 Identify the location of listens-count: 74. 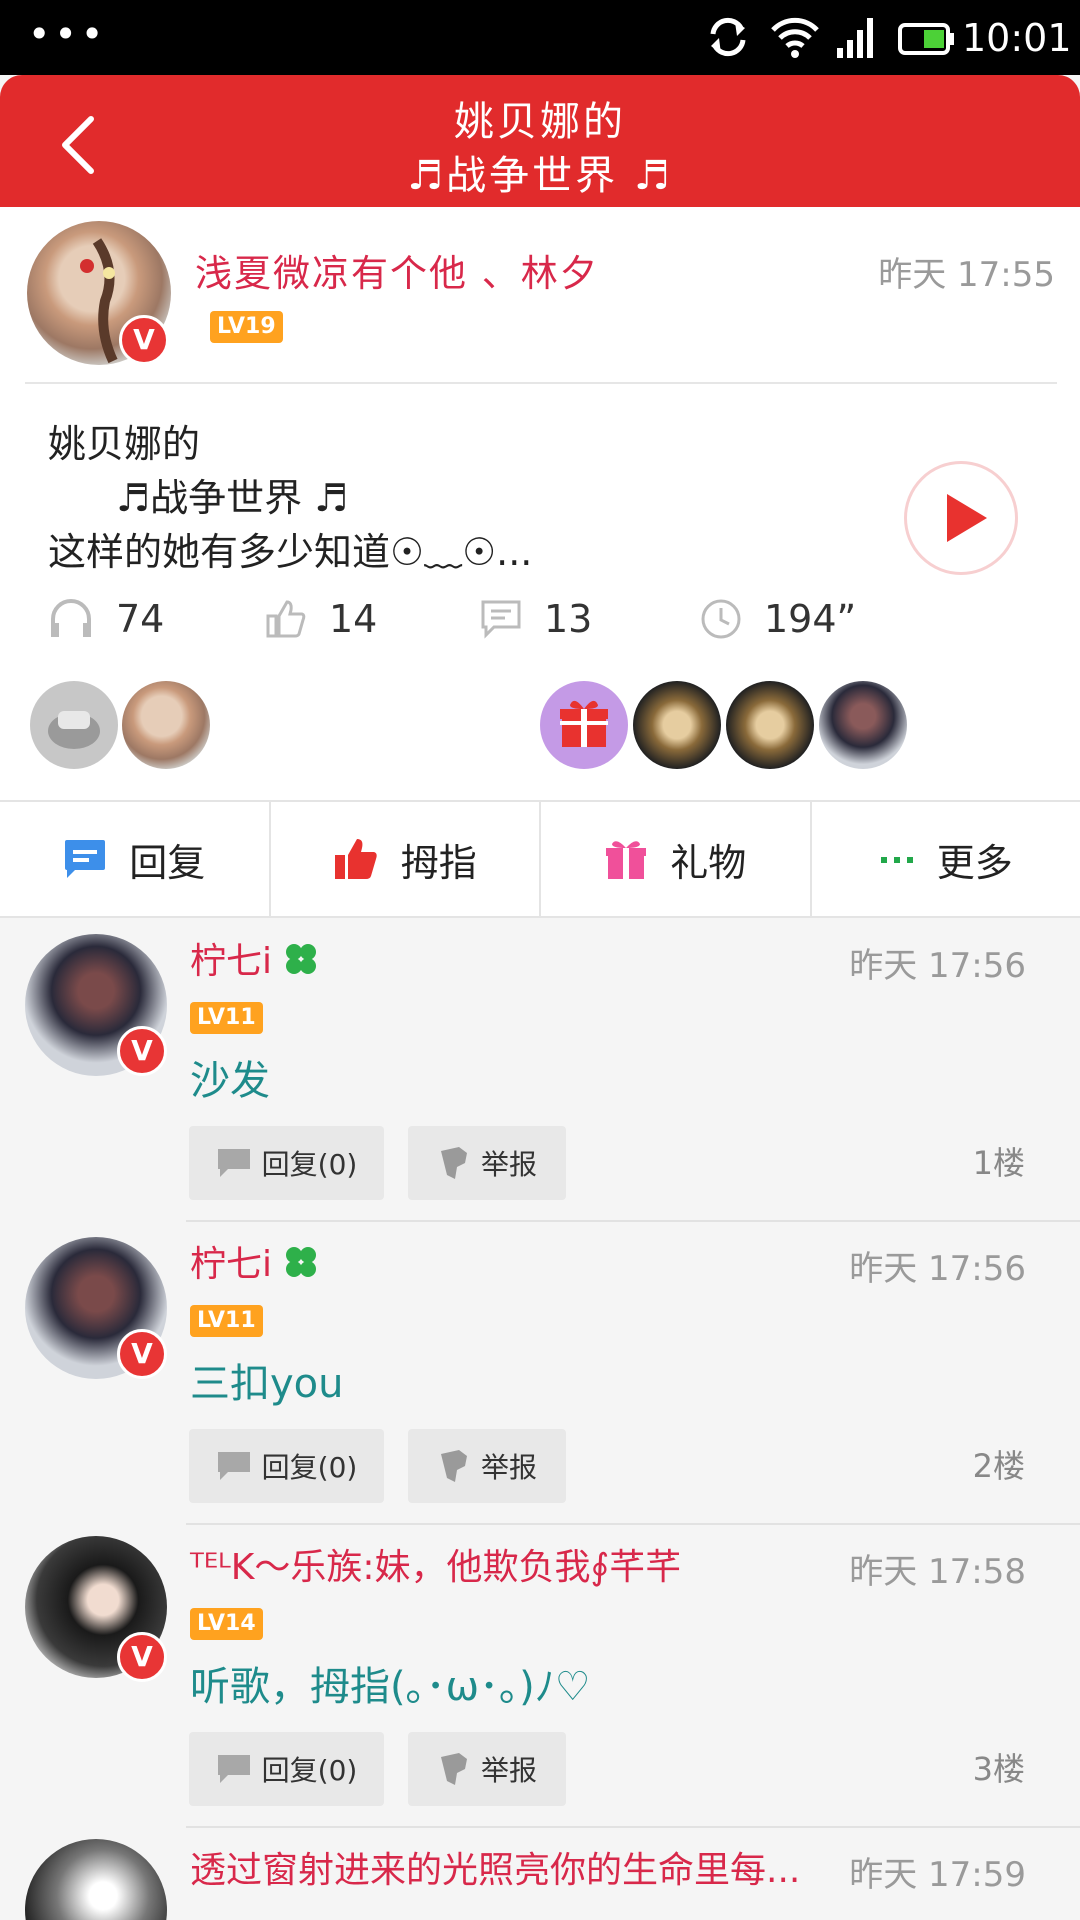
(140, 619).